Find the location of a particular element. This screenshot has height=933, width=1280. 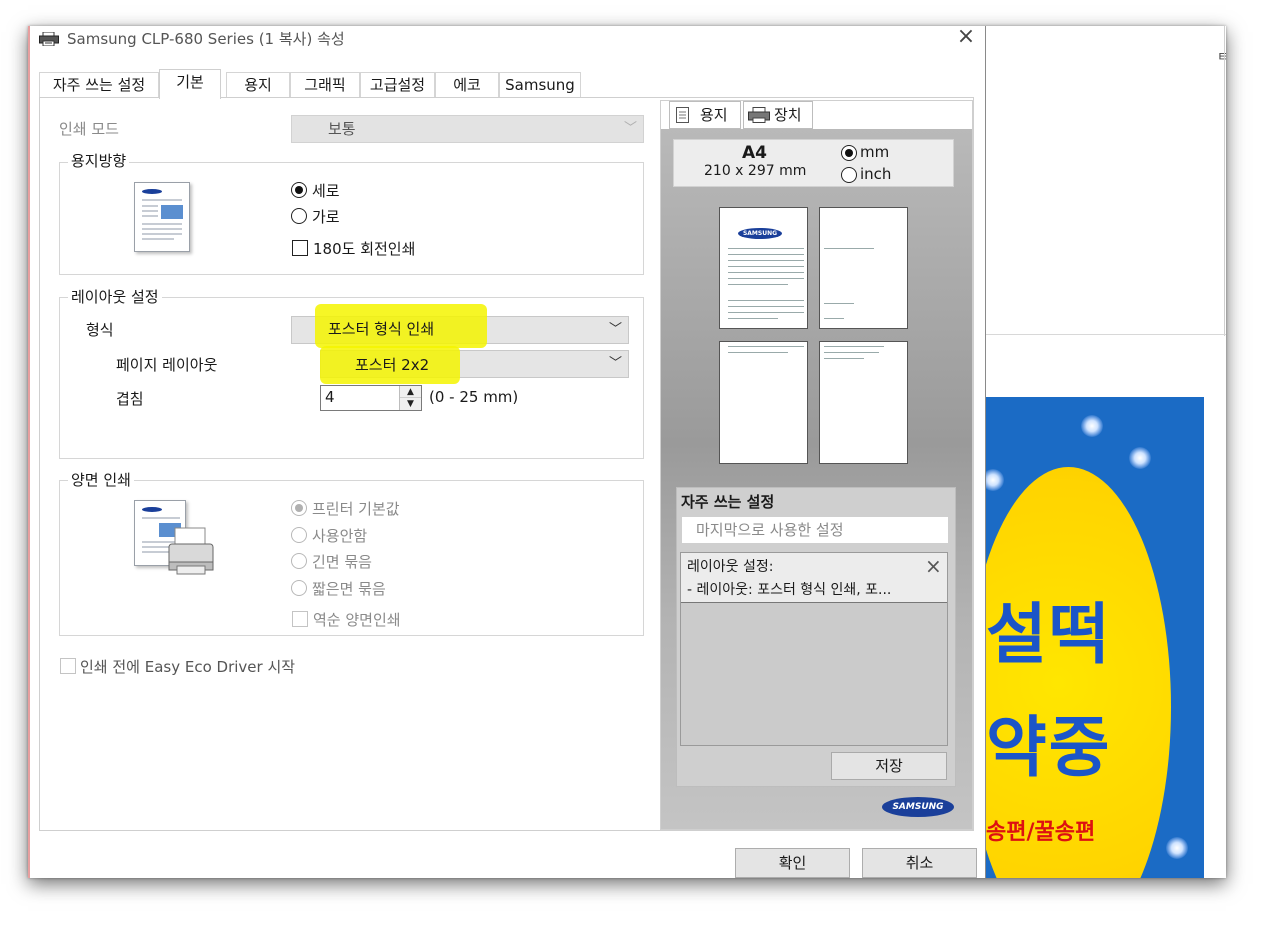

window-title: Samsung CLP-680 Series (1 복사) 속성 is located at coordinates (206, 39).